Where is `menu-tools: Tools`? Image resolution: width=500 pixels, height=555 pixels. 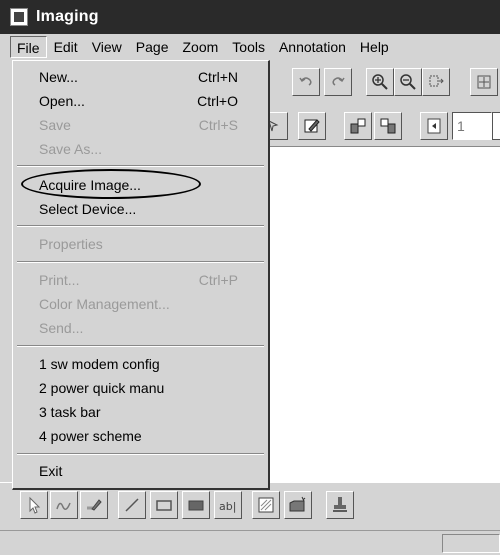
menu-tools: Tools is located at coordinates (248, 47).